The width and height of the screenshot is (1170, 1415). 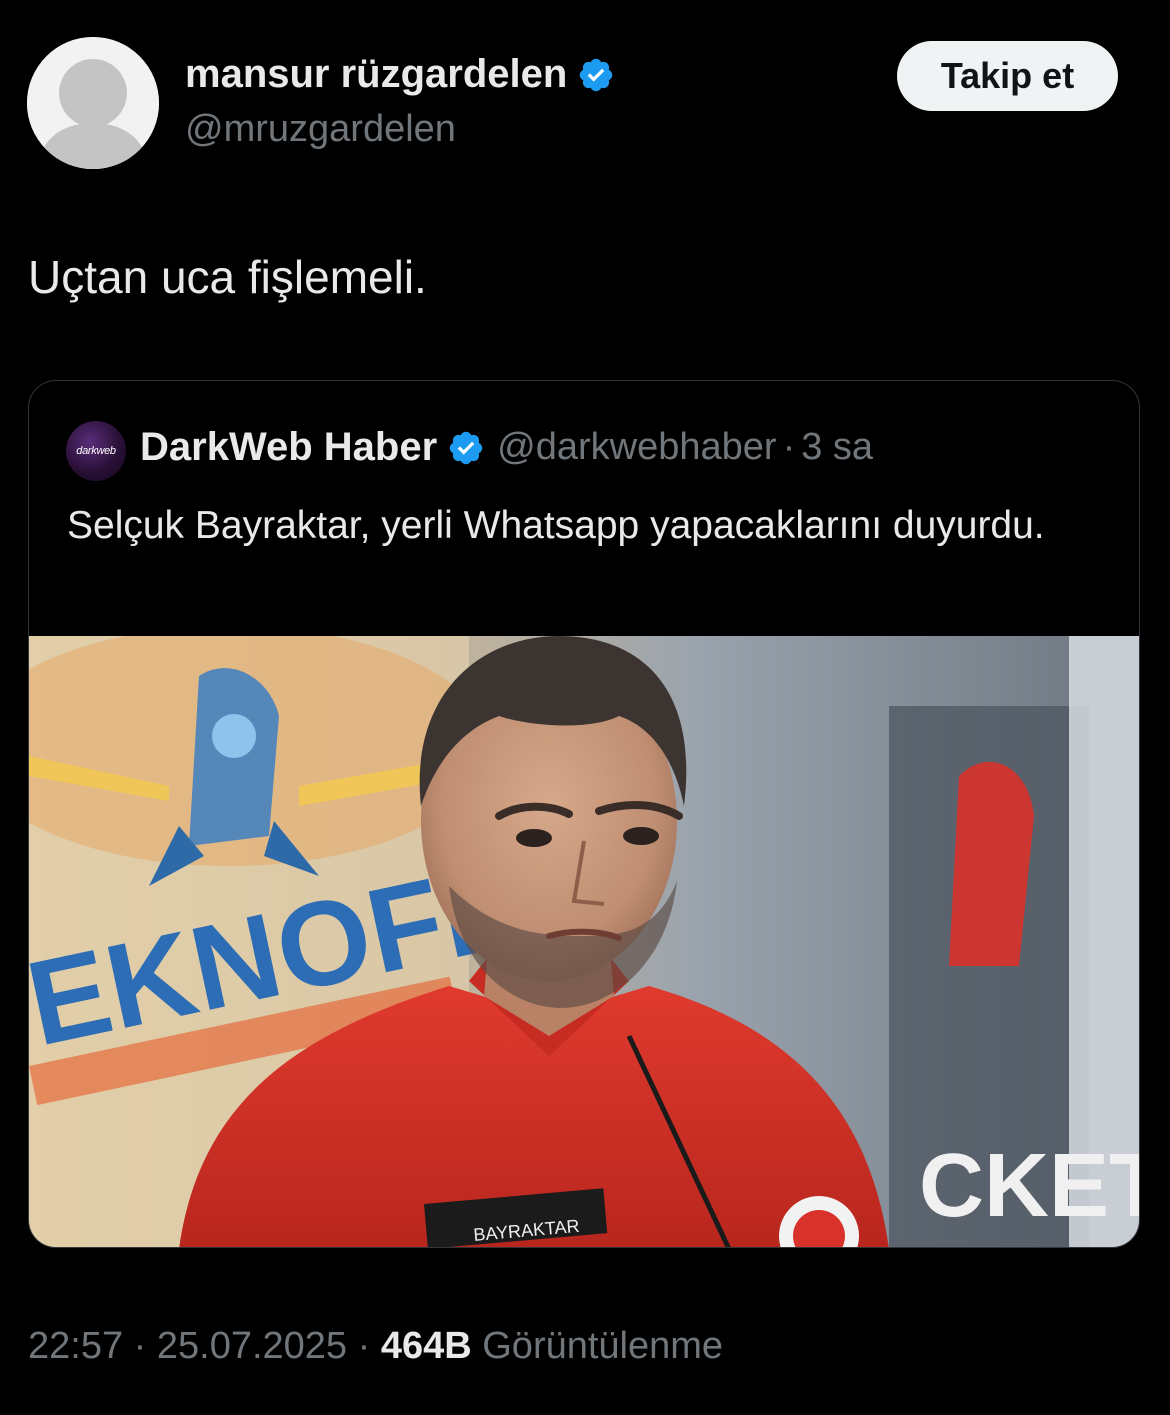 What do you see at coordinates (1029, 1186) in the screenshot?
I see `right-banner-text: CKET` at bounding box center [1029, 1186].